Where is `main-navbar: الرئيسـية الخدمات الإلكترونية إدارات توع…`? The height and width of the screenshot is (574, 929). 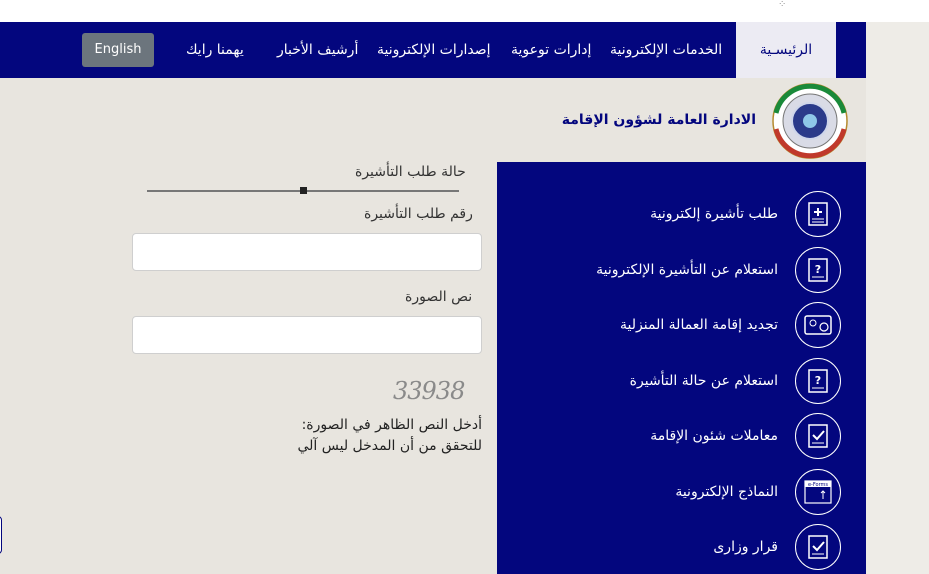 main-navbar: الرئيسـية الخدمات الإلكترونية إدارات توع… is located at coordinates (433, 50).